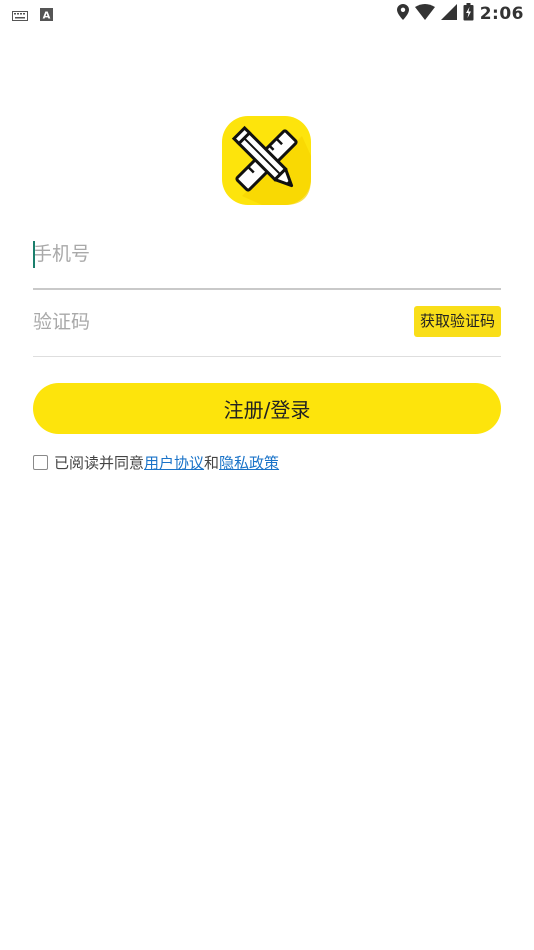 This screenshot has height=950, width=534. I want to click on status-bar-left: A, so click(32, 15).